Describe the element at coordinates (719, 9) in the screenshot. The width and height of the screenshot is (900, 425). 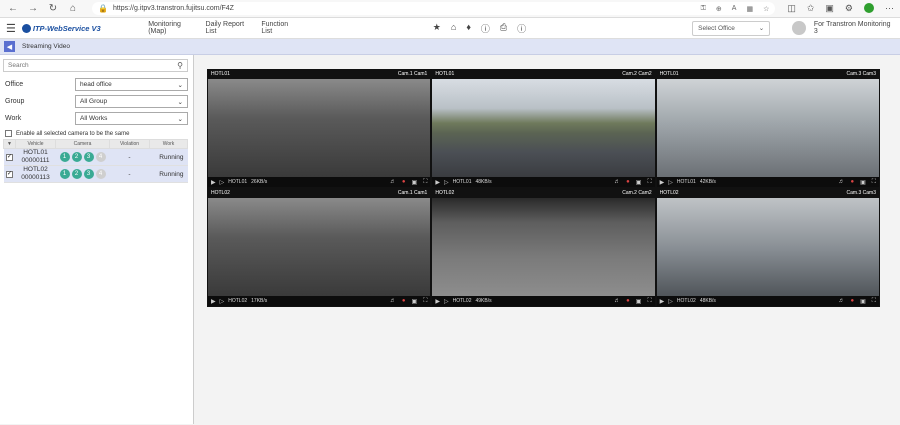
I see `zoom-icon: ⊕` at that location.